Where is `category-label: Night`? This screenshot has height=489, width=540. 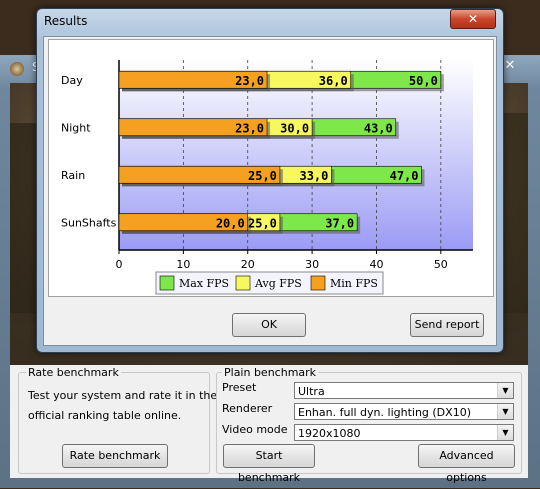 category-label: Night is located at coordinates (76, 127).